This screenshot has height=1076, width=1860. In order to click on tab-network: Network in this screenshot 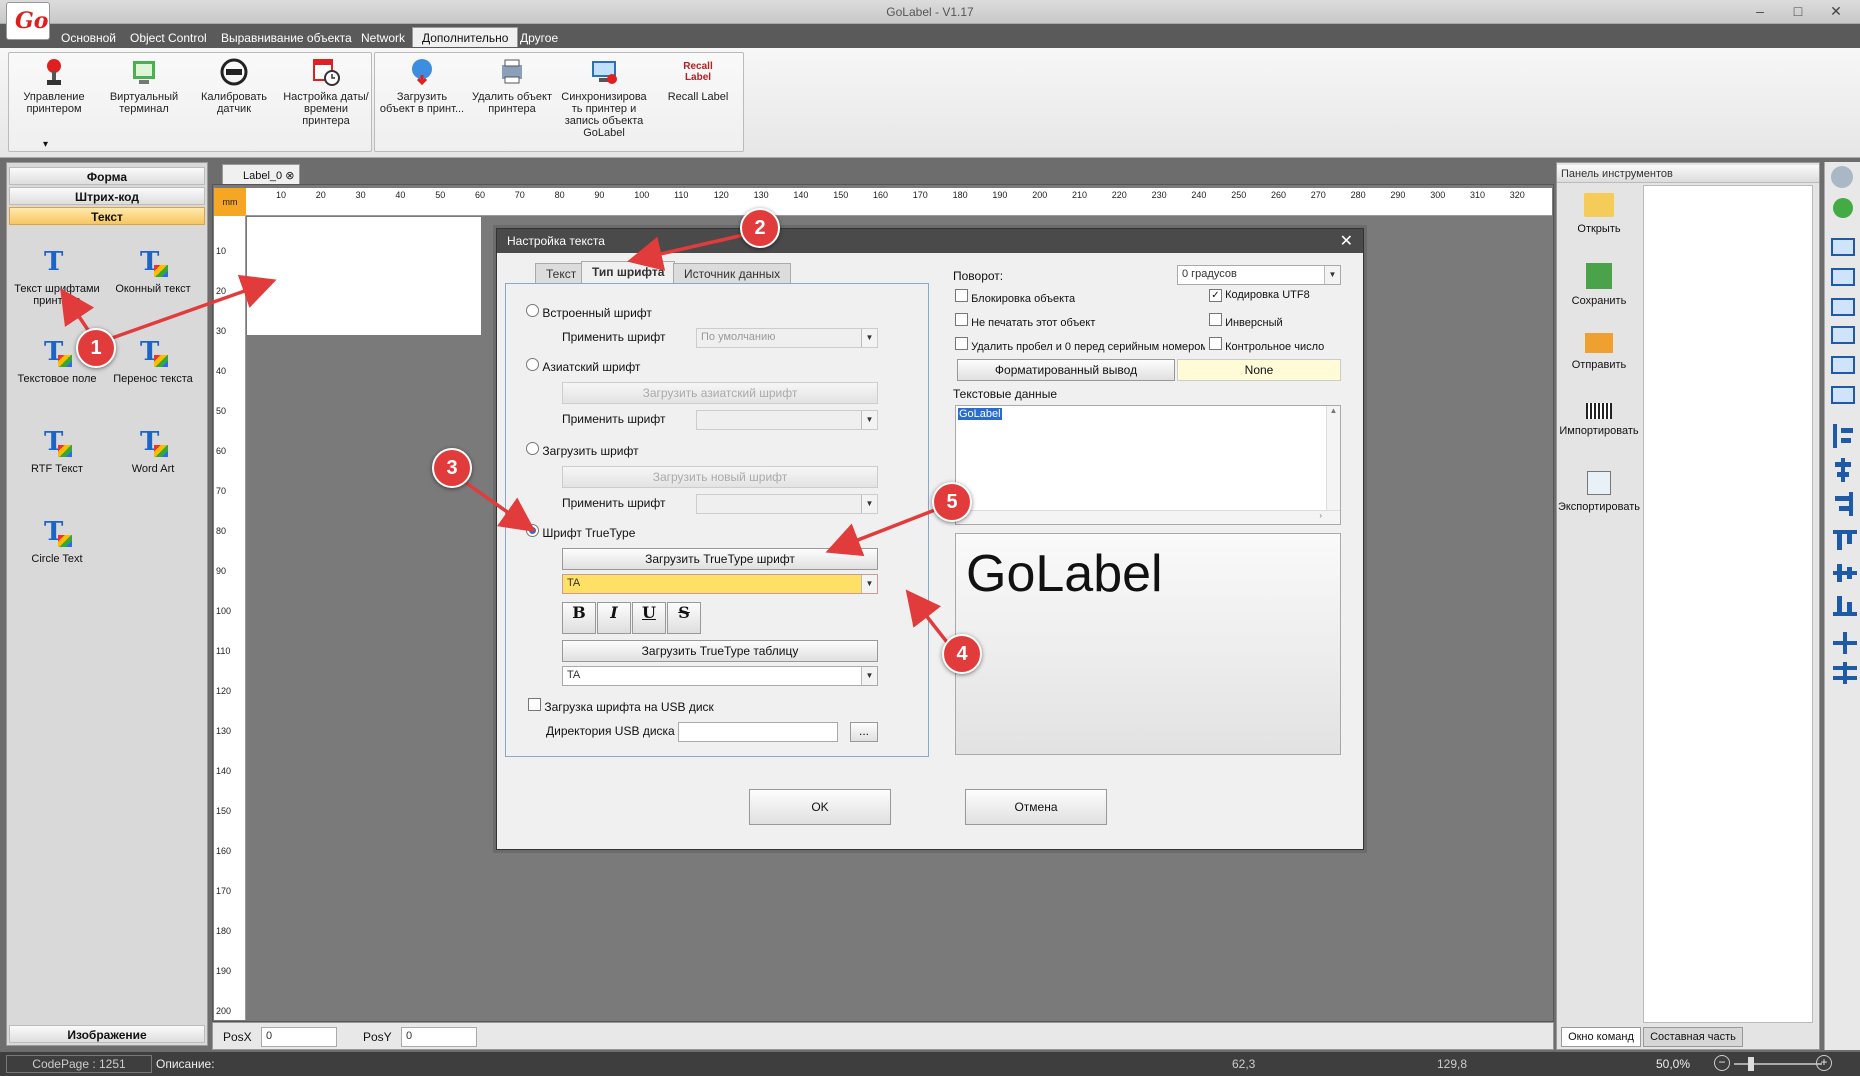, I will do `click(383, 38)`.